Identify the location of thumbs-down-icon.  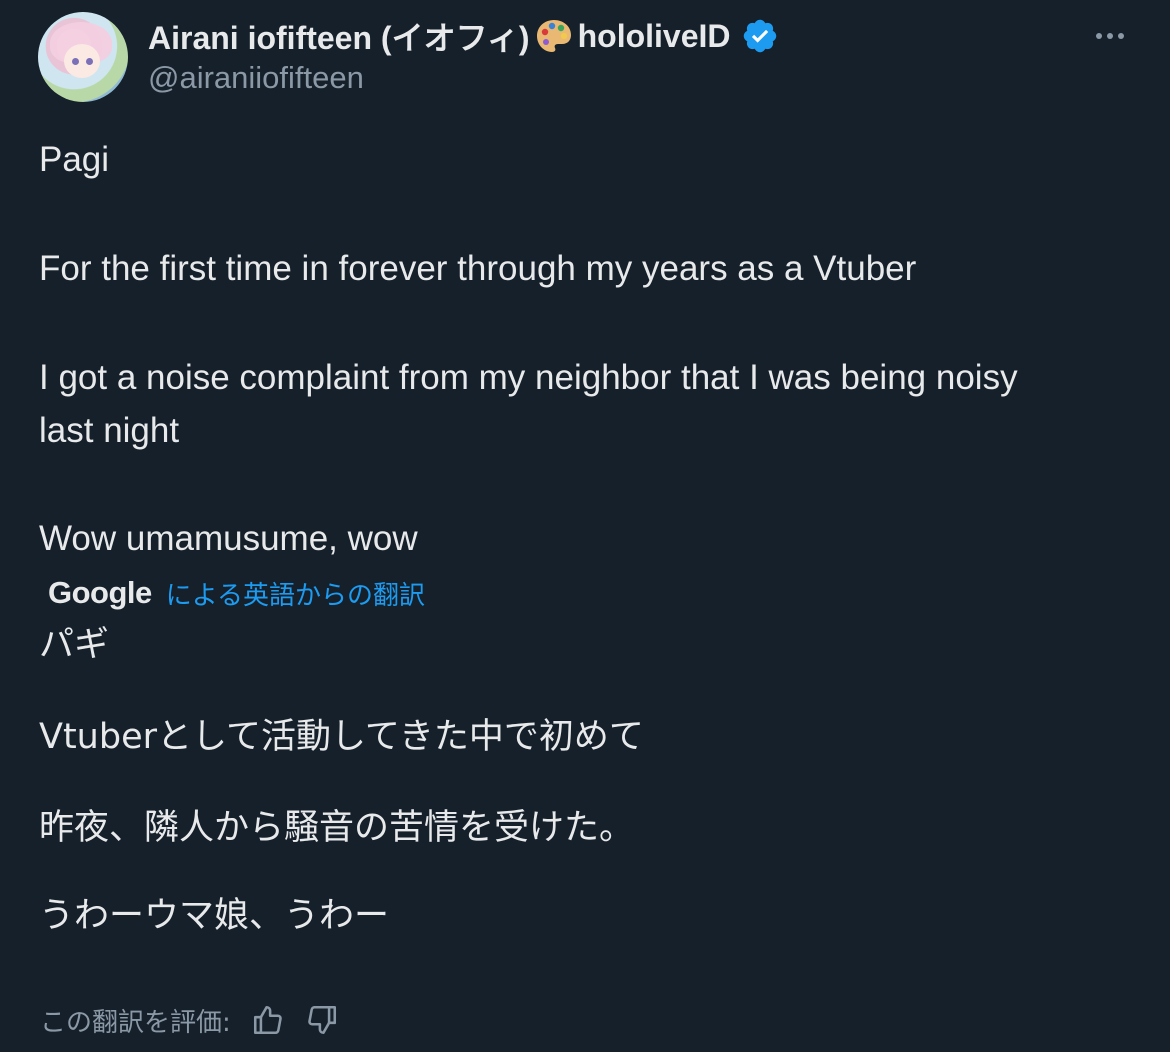
(322, 1020).